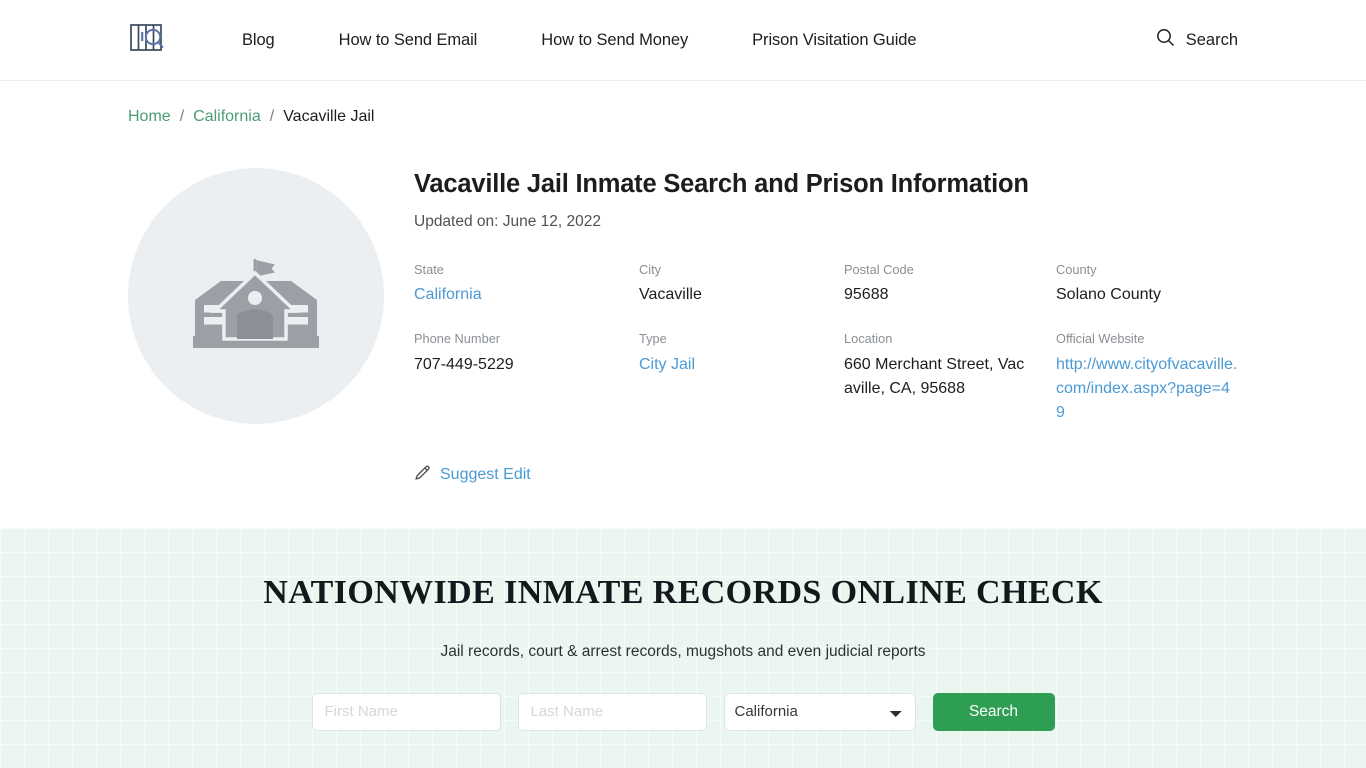 Image resolution: width=1366 pixels, height=768 pixels. I want to click on header-search-toggle: Search, so click(1197, 40).